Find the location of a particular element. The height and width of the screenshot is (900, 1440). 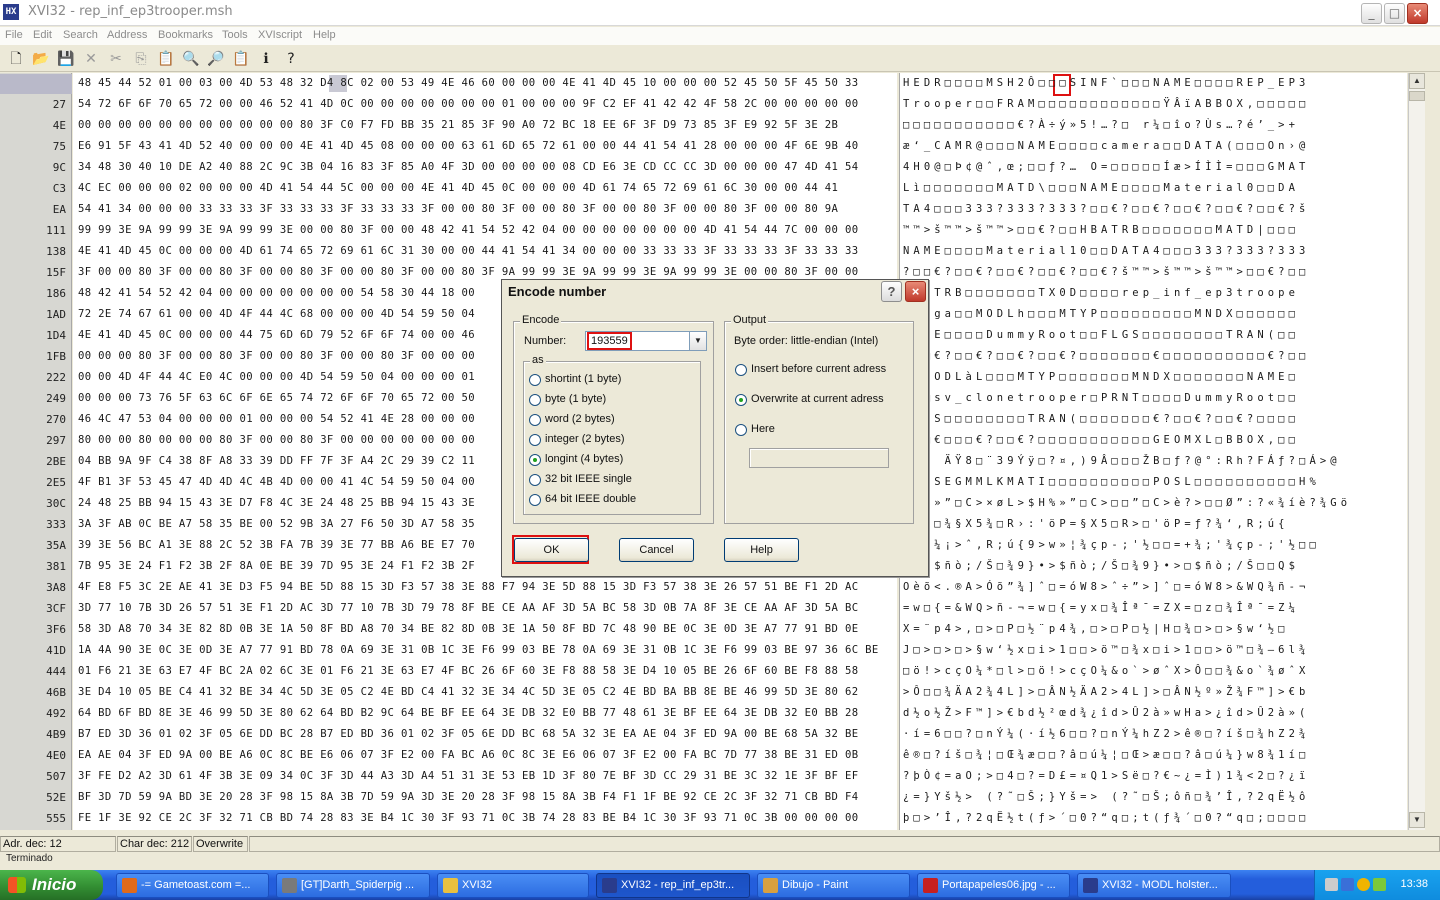

maximize-button: □ is located at coordinates (1394, 13).